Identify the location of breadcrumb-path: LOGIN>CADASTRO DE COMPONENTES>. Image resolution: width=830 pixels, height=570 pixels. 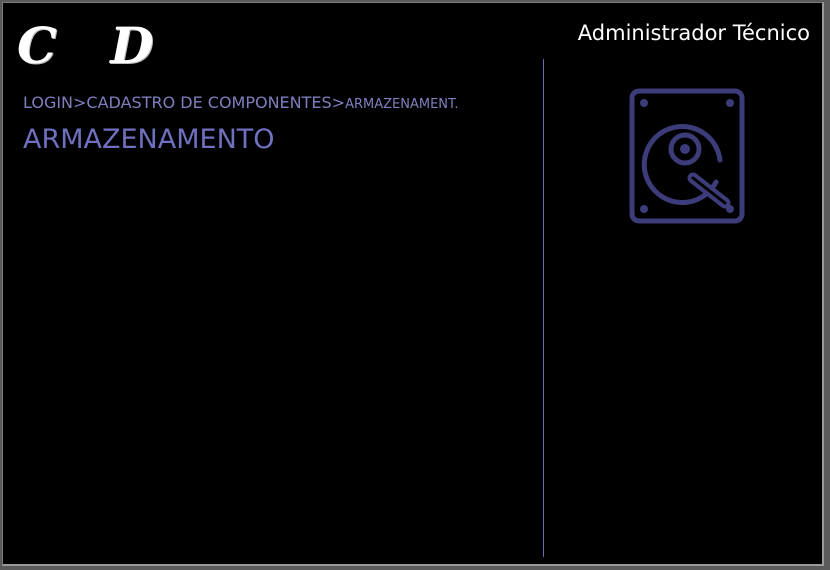
(184, 102).